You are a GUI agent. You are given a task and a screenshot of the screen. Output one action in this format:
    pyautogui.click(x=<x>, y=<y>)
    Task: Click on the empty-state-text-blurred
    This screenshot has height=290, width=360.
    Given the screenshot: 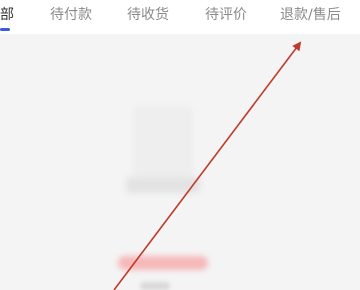 What is the action you would take?
    pyautogui.click(x=163, y=185)
    